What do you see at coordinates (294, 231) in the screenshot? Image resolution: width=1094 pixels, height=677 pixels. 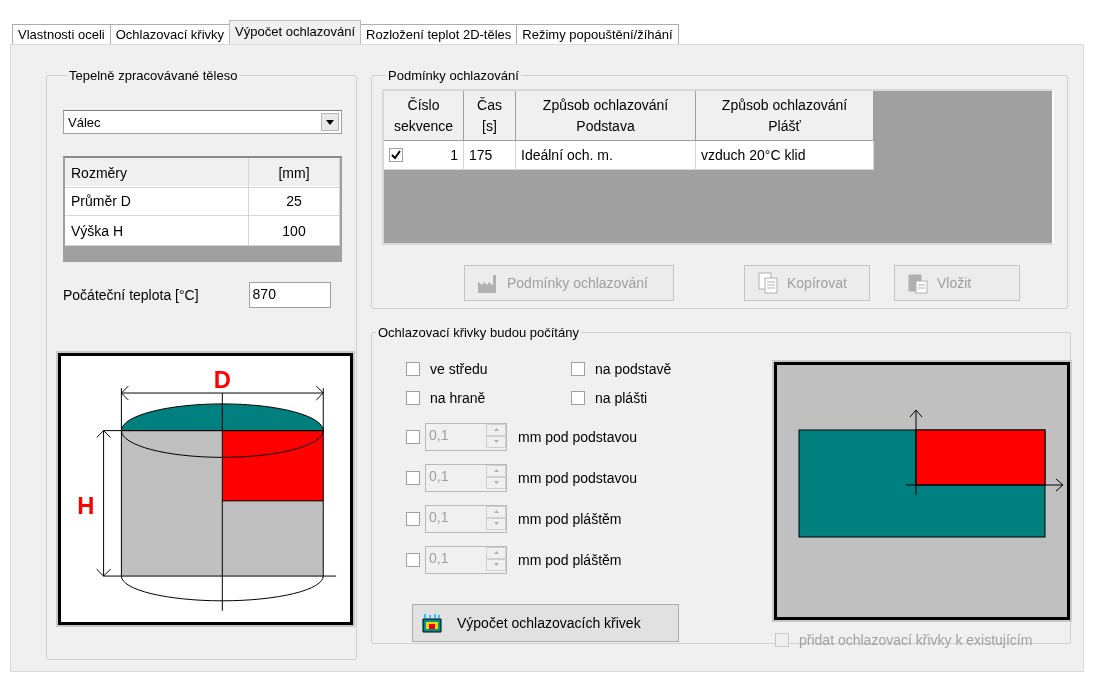 I see `table-cell: 100` at bounding box center [294, 231].